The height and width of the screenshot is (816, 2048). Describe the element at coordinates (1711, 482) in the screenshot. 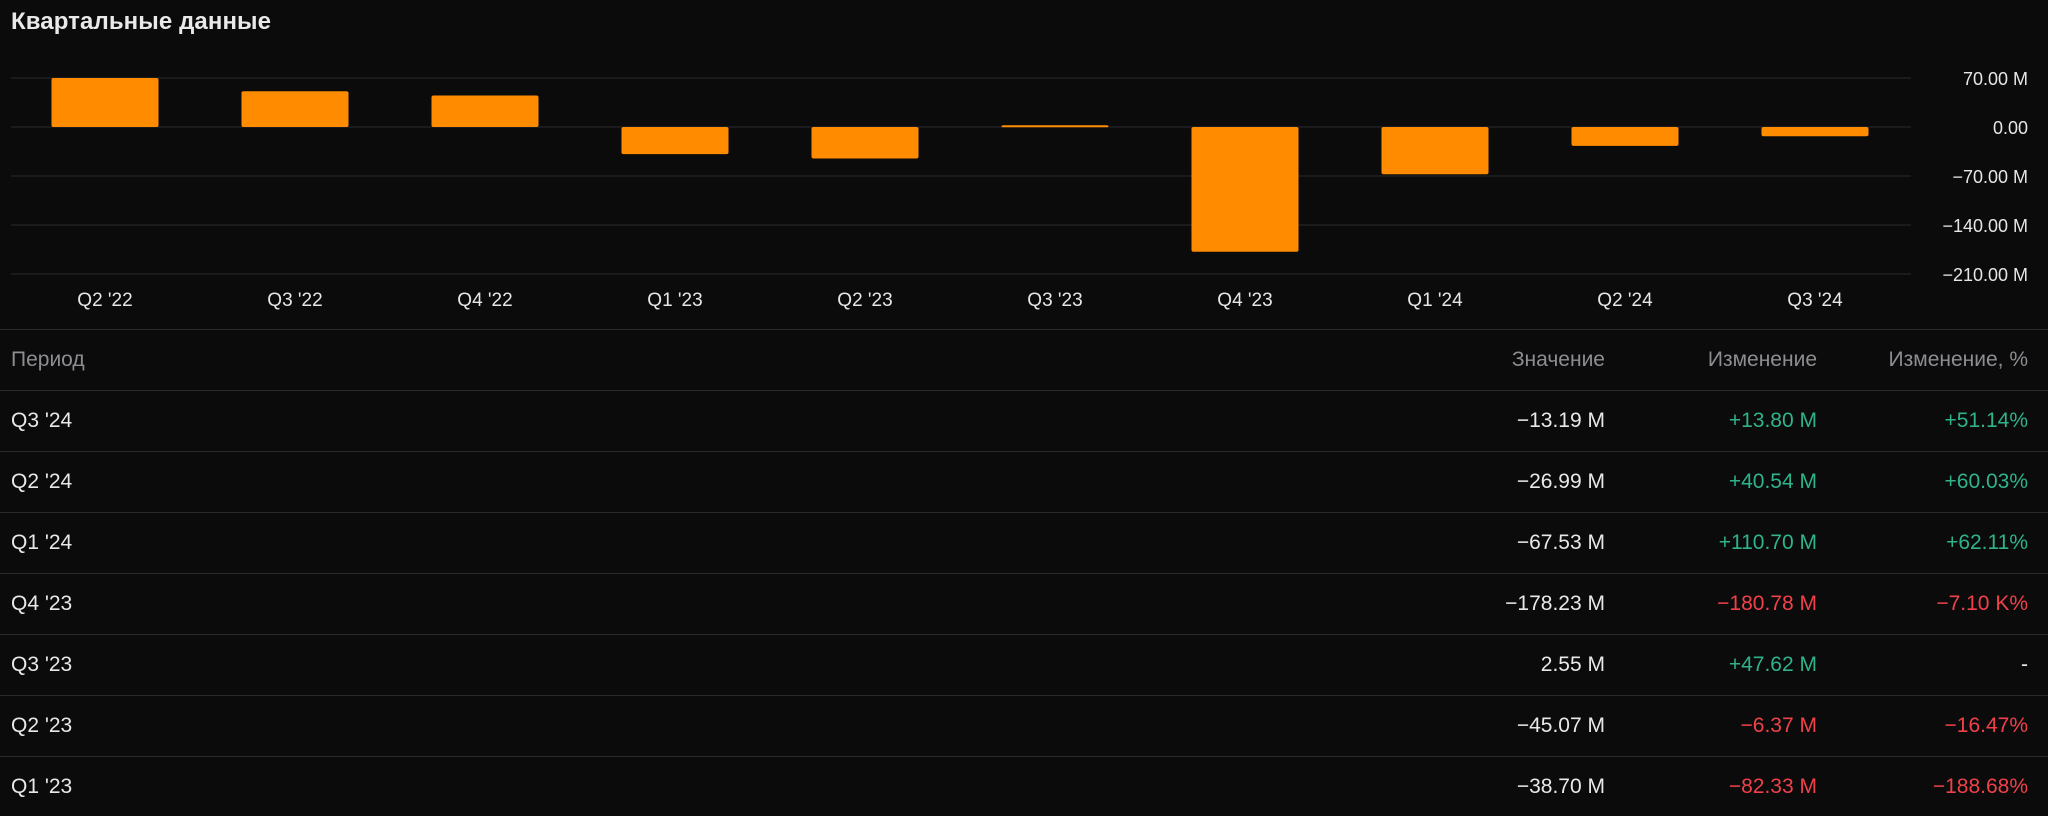

I see `cell-change: +40.54 M` at that location.